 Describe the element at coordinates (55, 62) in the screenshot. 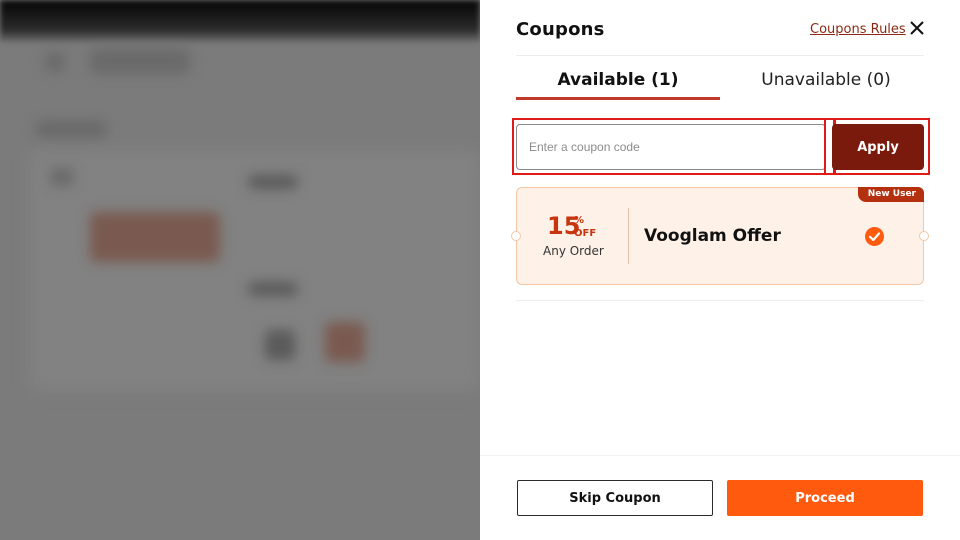

I see `background-menu-icon` at that location.